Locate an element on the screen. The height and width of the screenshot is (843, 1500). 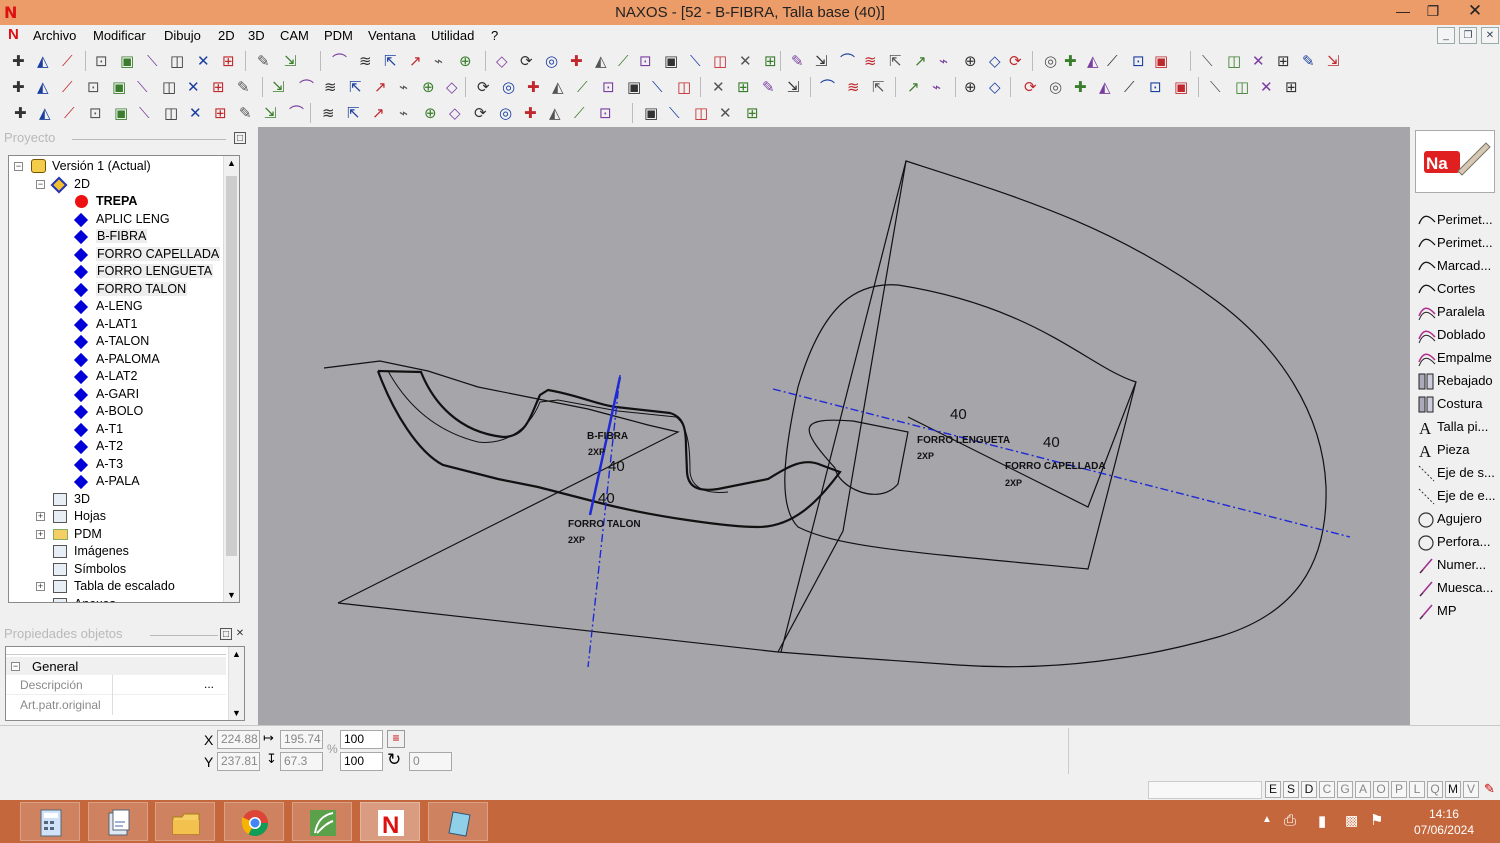
scribble-icon: ⊞ is located at coordinates (222, 113).